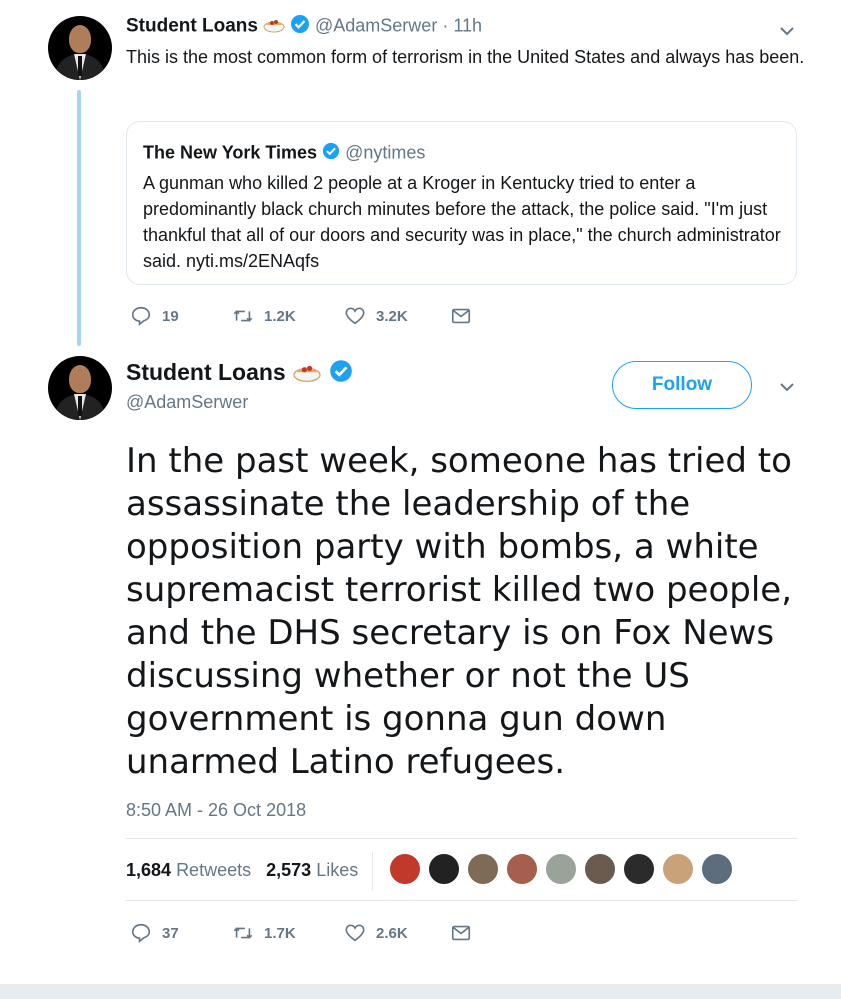 This screenshot has height=999, width=841. I want to click on like-button: 3.2K, so click(376, 316).